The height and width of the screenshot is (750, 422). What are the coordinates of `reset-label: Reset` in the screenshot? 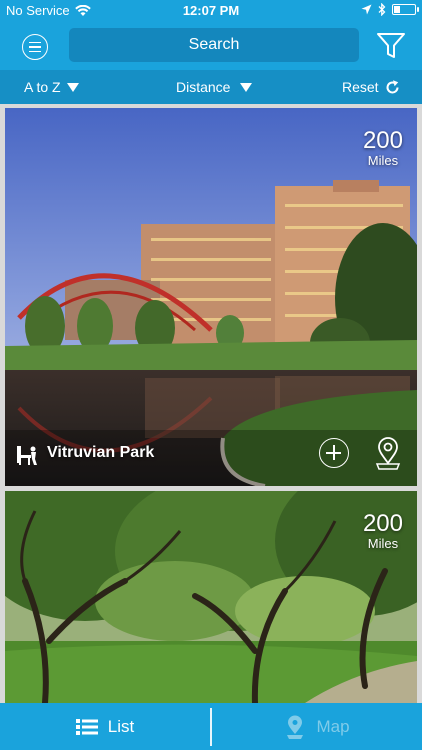 It's located at (360, 87).